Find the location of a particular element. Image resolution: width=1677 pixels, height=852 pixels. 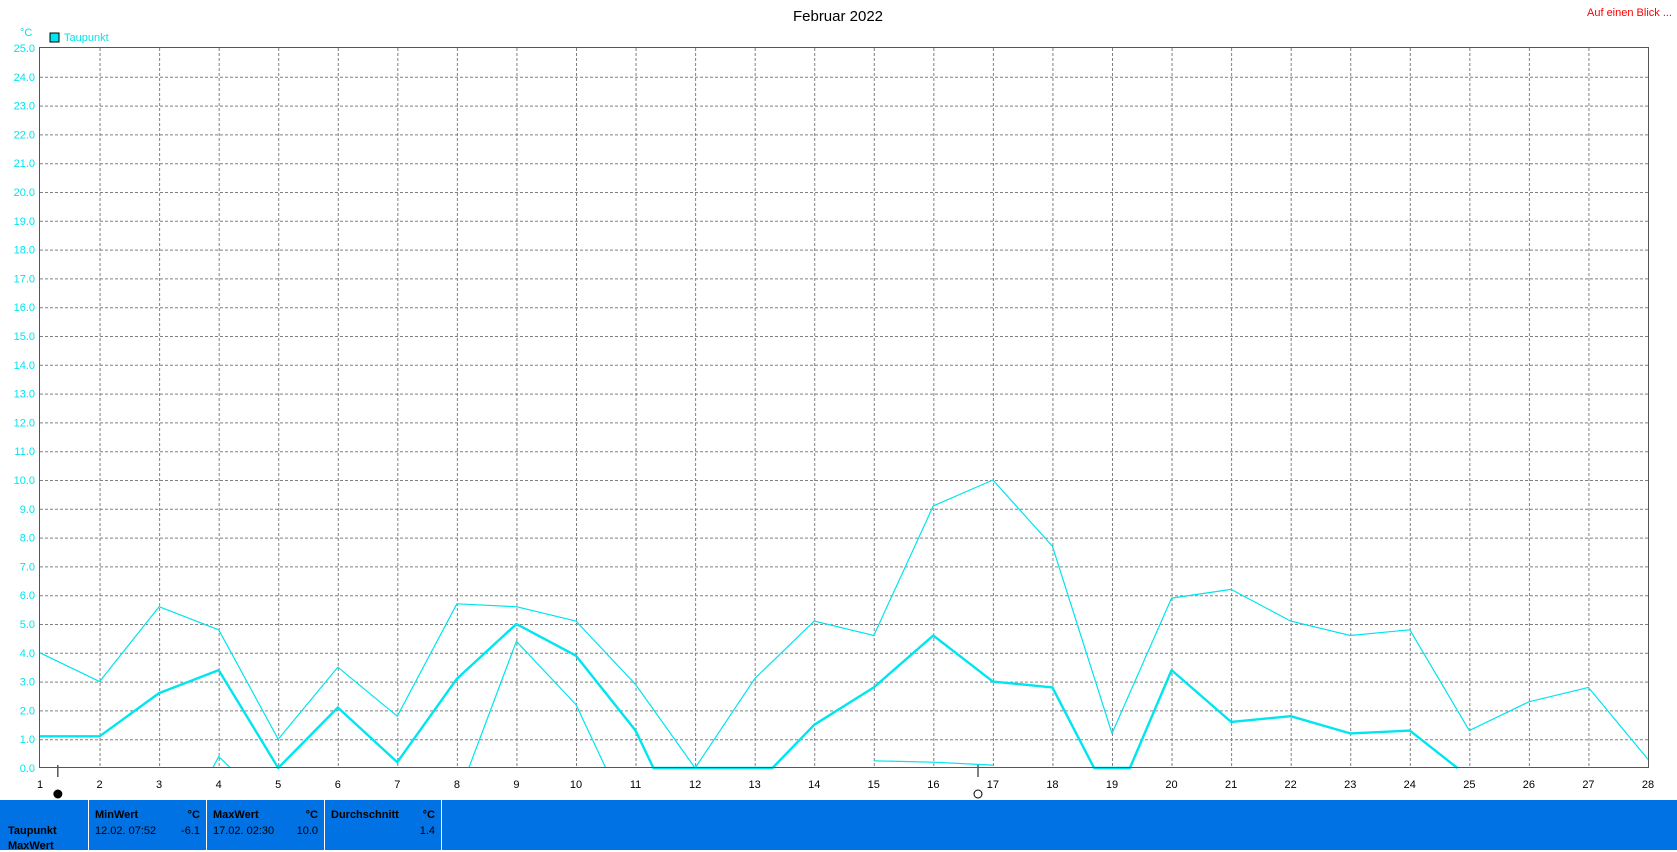

x-tick-label: 6 is located at coordinates (338, 785).